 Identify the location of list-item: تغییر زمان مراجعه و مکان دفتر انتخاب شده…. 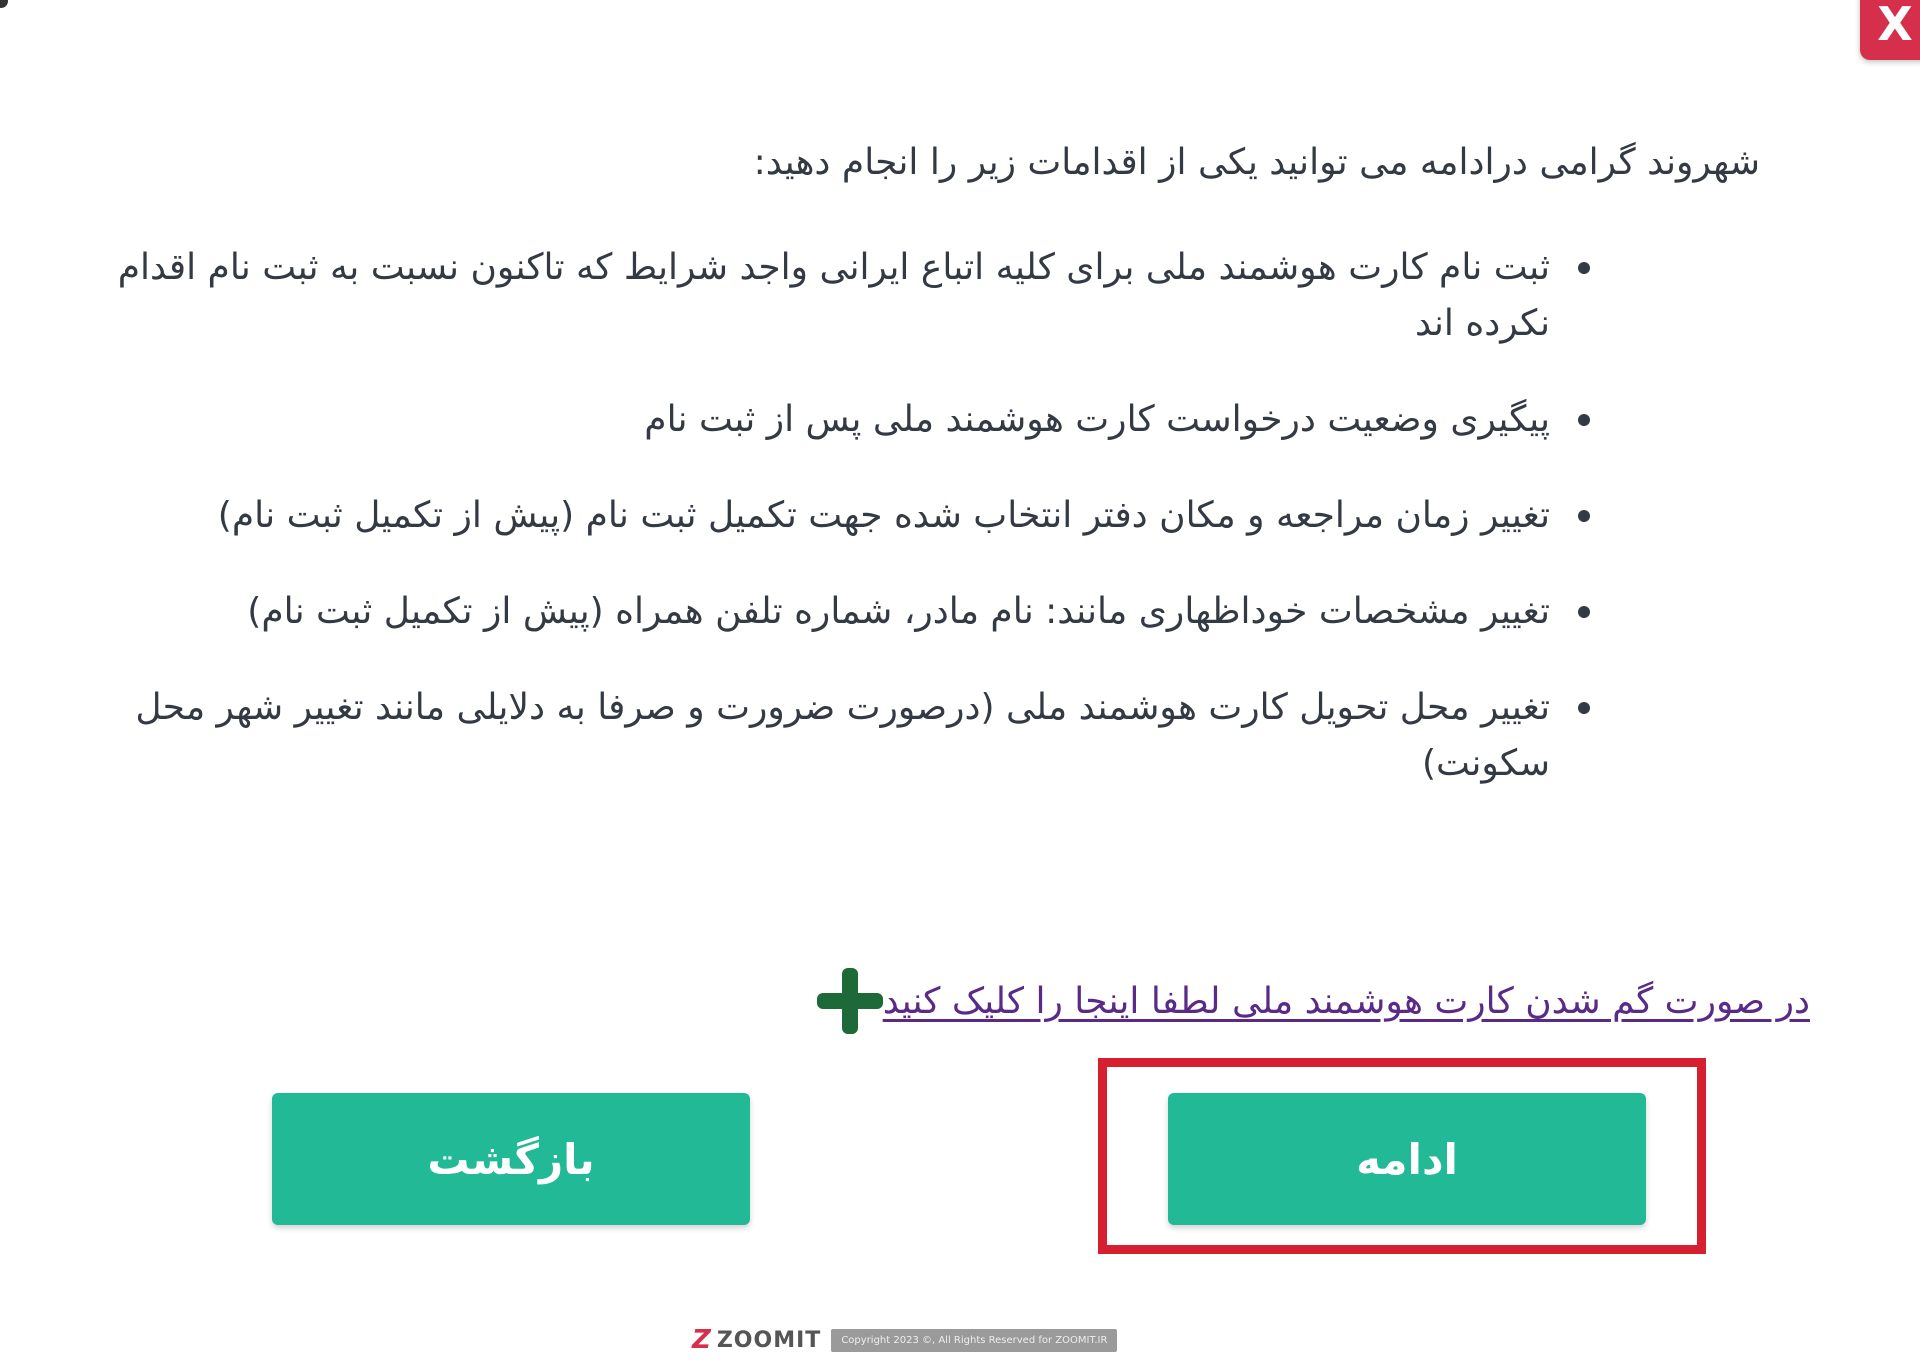
(850, 516).